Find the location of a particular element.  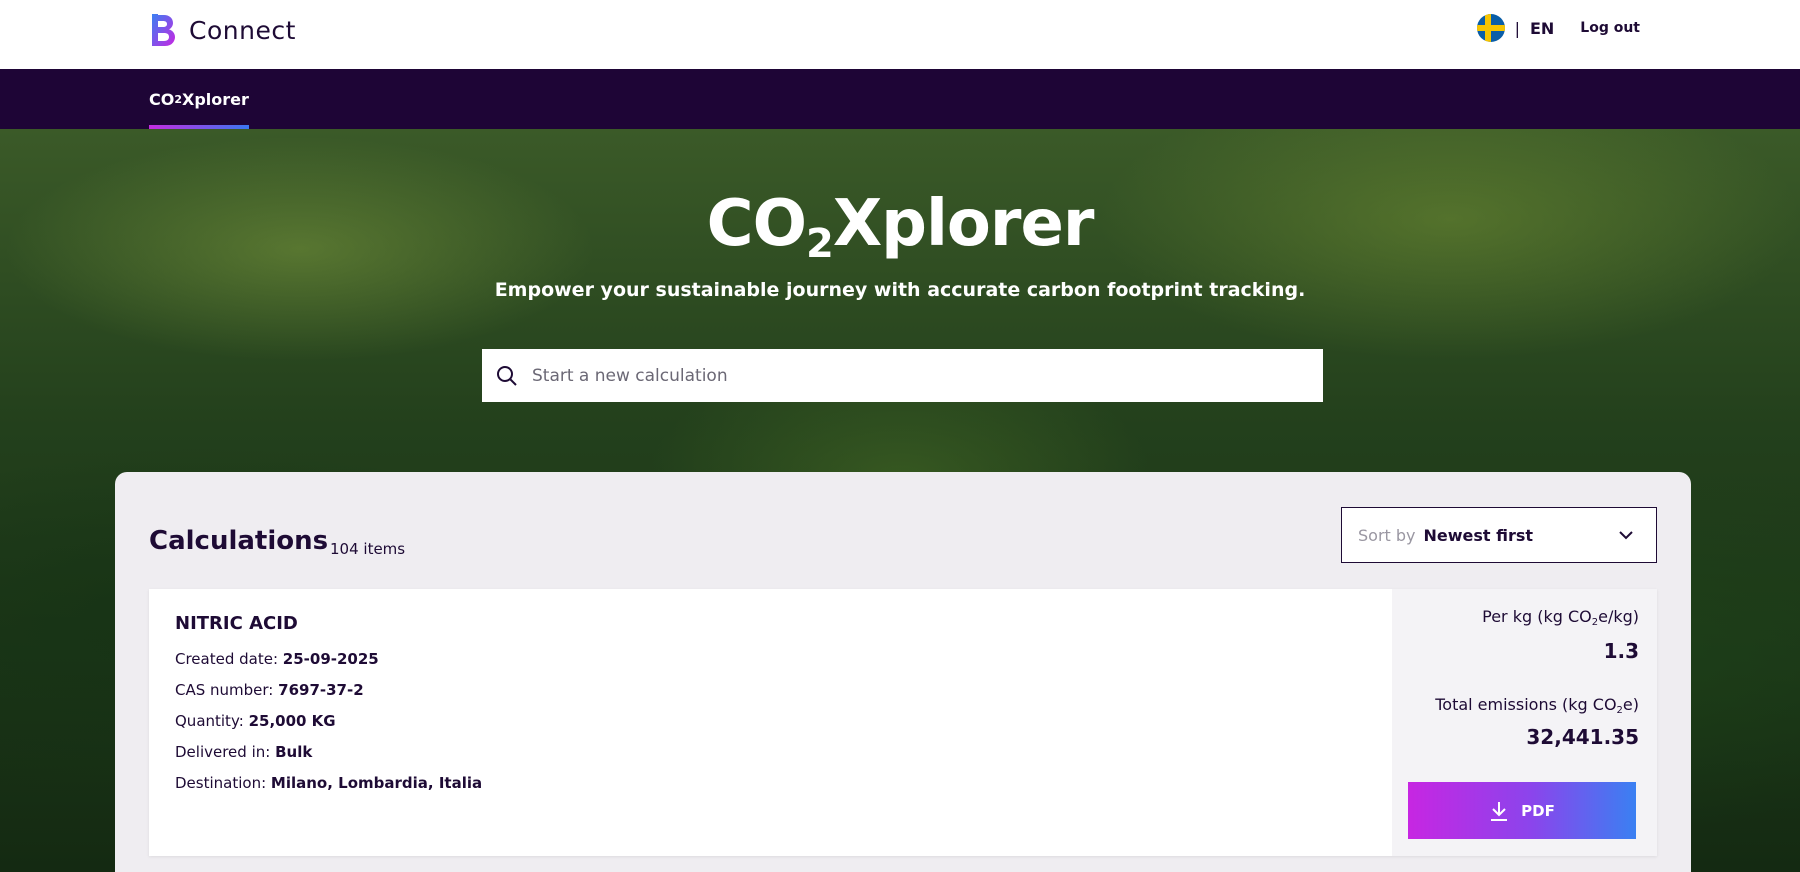

nav-bar: CO 2 Xplorer is located at coordinates (900, 99).